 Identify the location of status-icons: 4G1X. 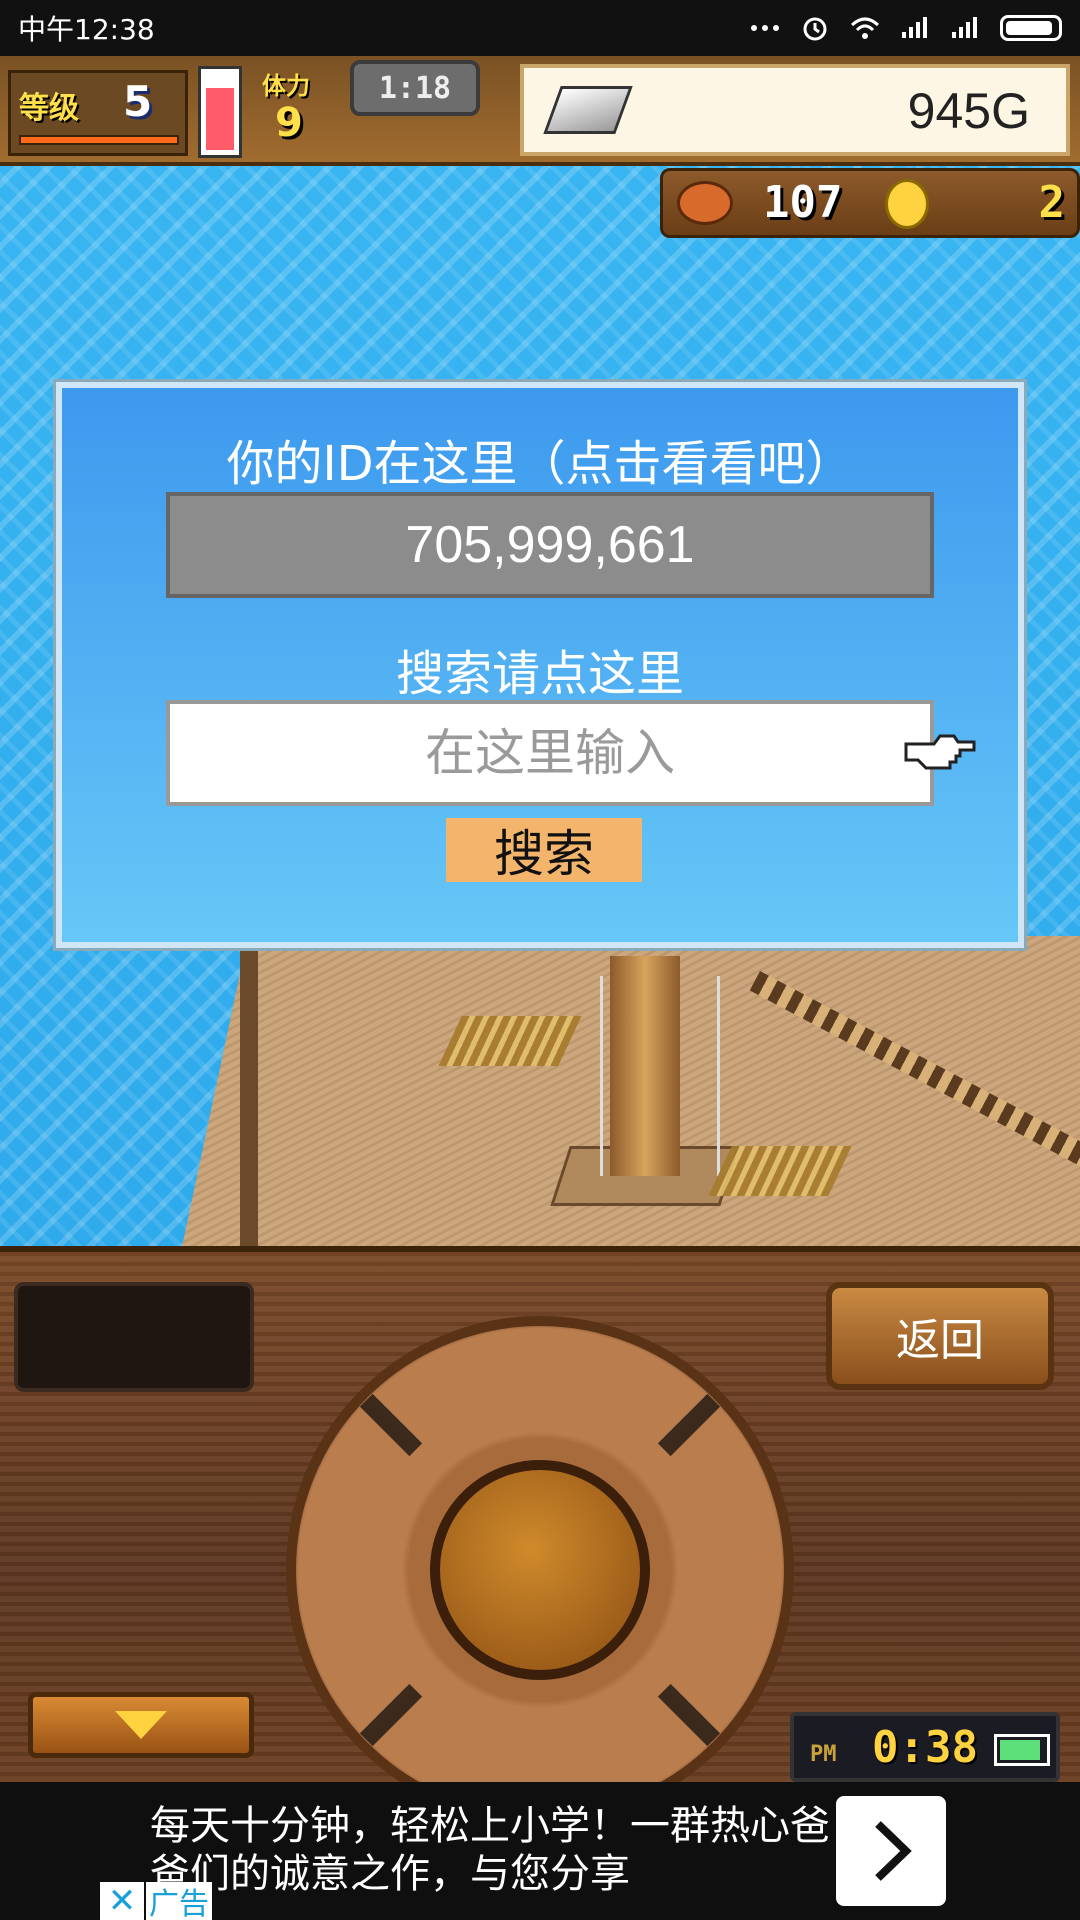
(906, 28).